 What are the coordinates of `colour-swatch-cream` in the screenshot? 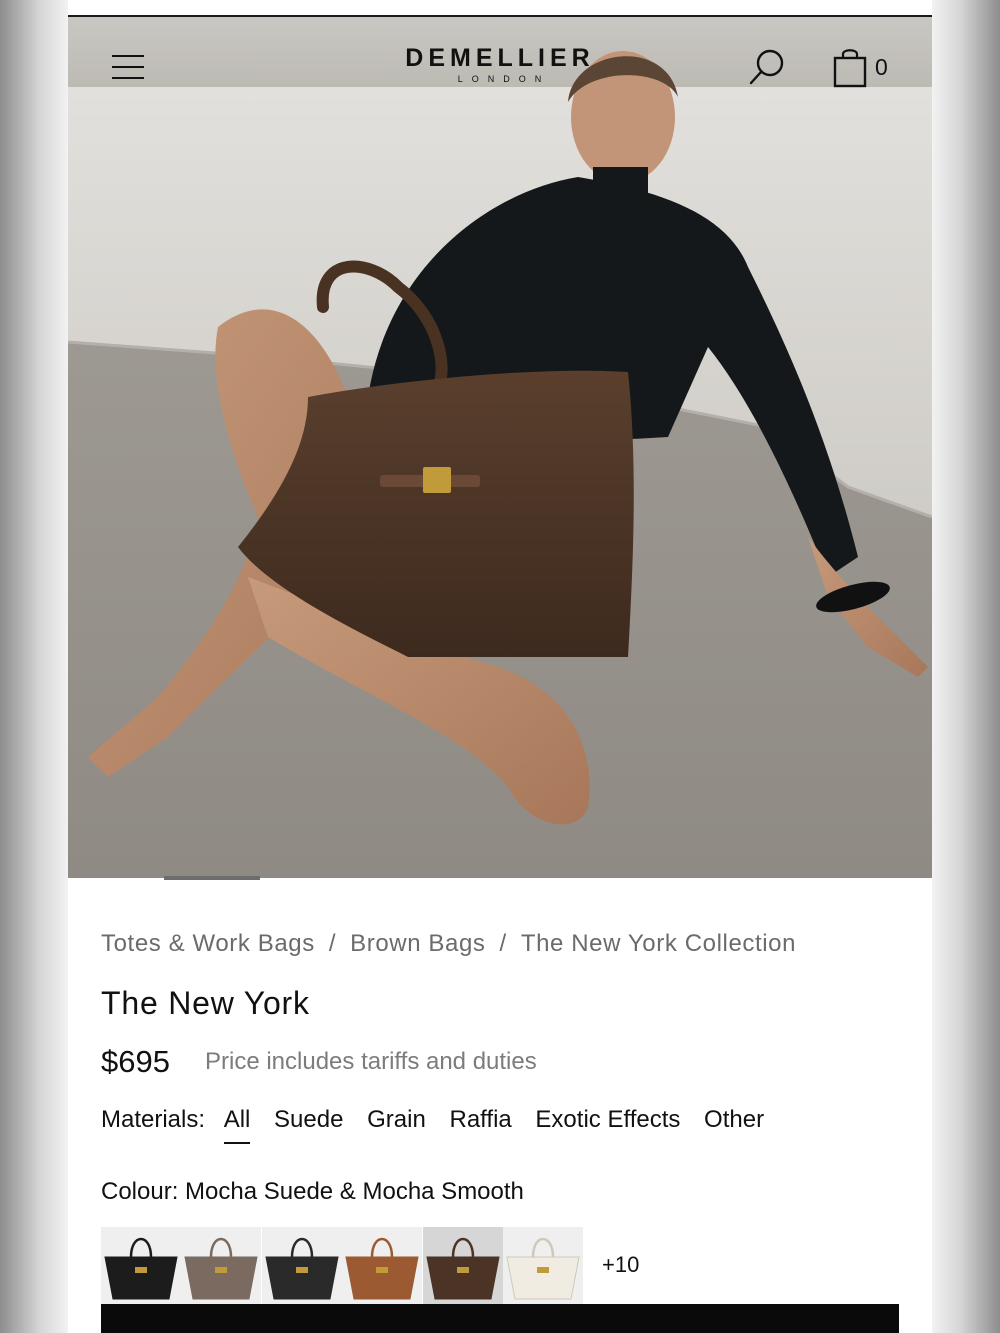 It's located at (542, 1265).